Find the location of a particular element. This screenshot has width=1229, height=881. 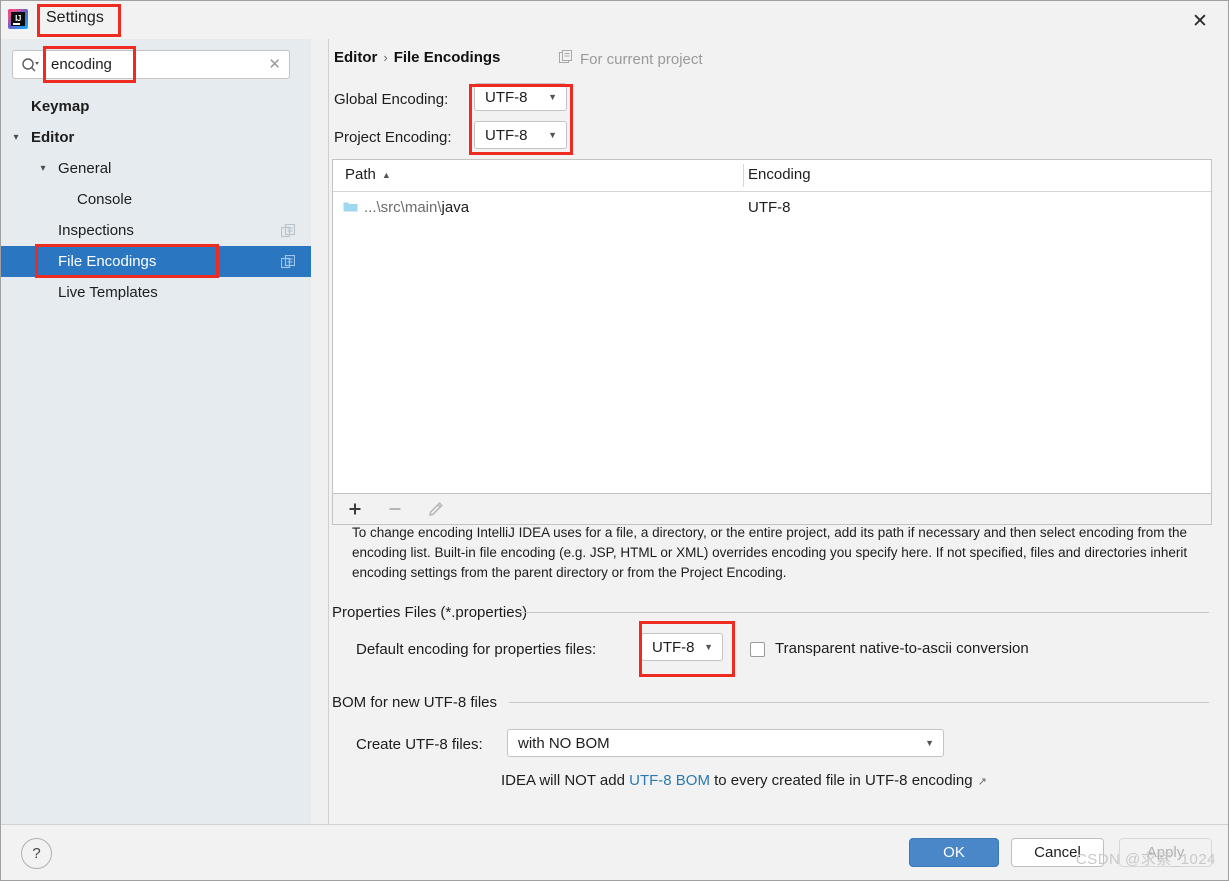

plus-icon is located at coordinates (355, 509).